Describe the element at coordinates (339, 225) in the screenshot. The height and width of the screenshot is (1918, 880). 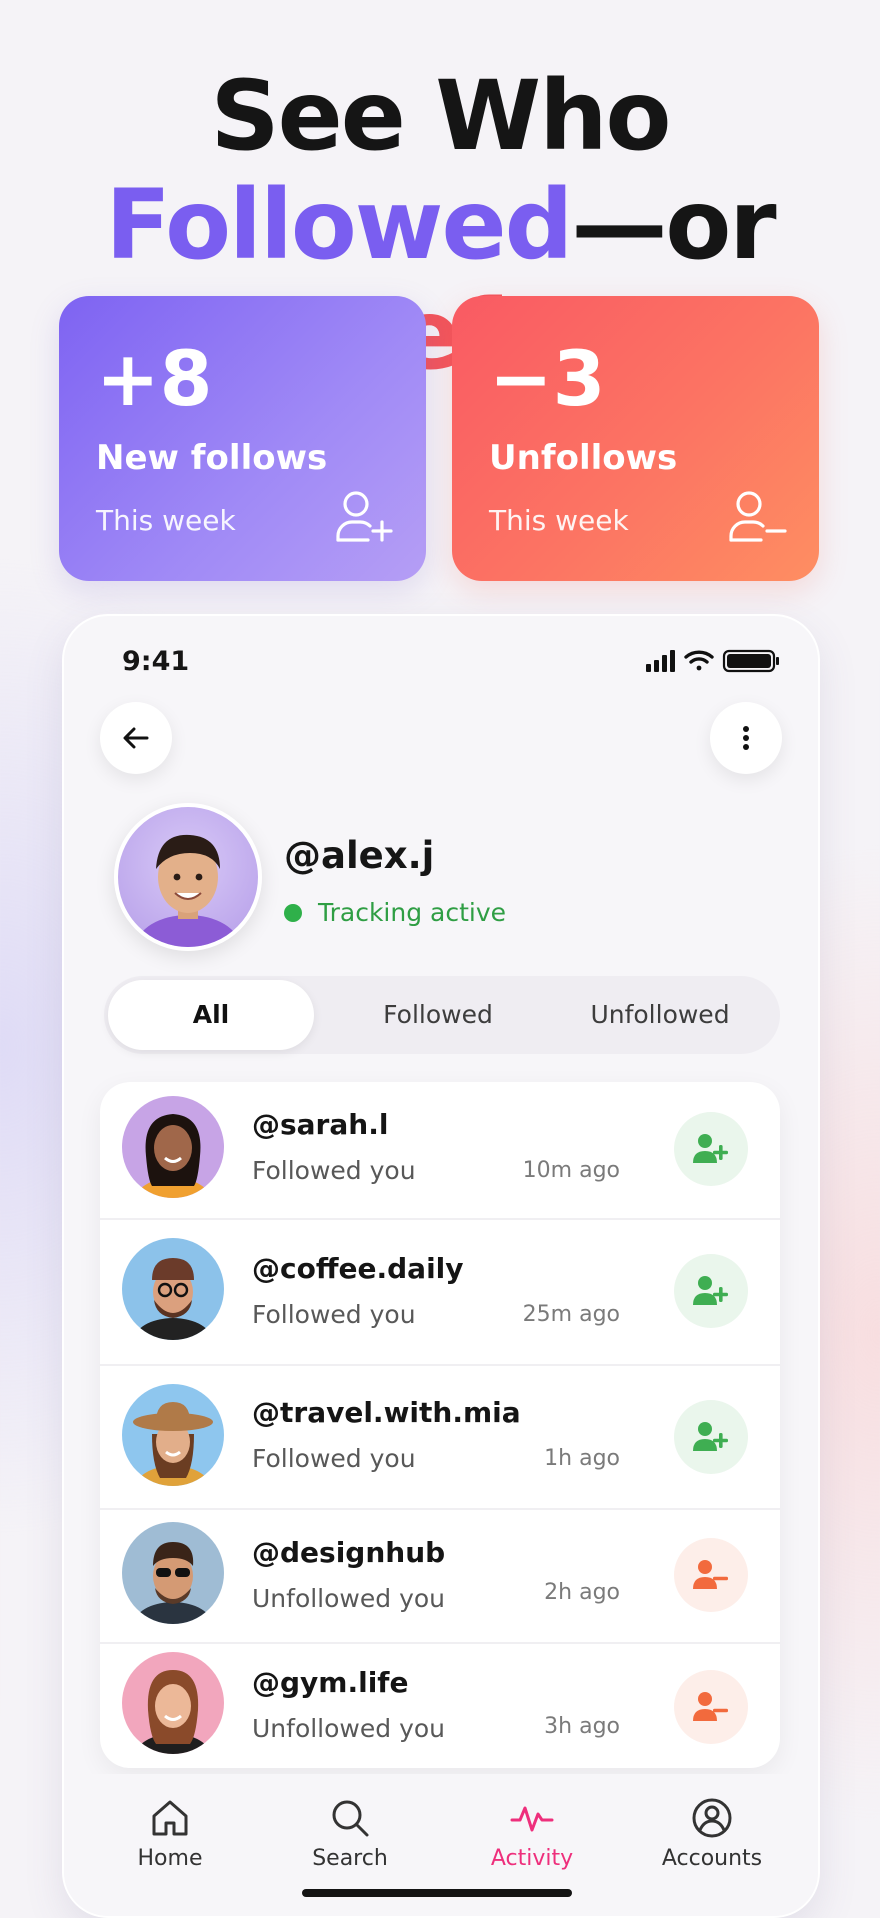
I see `headline-followed: Followed` at that location.